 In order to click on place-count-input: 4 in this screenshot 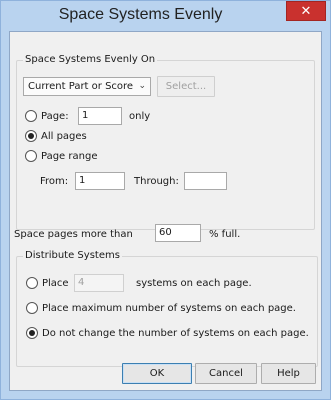, I will do `click(99, 283)`.